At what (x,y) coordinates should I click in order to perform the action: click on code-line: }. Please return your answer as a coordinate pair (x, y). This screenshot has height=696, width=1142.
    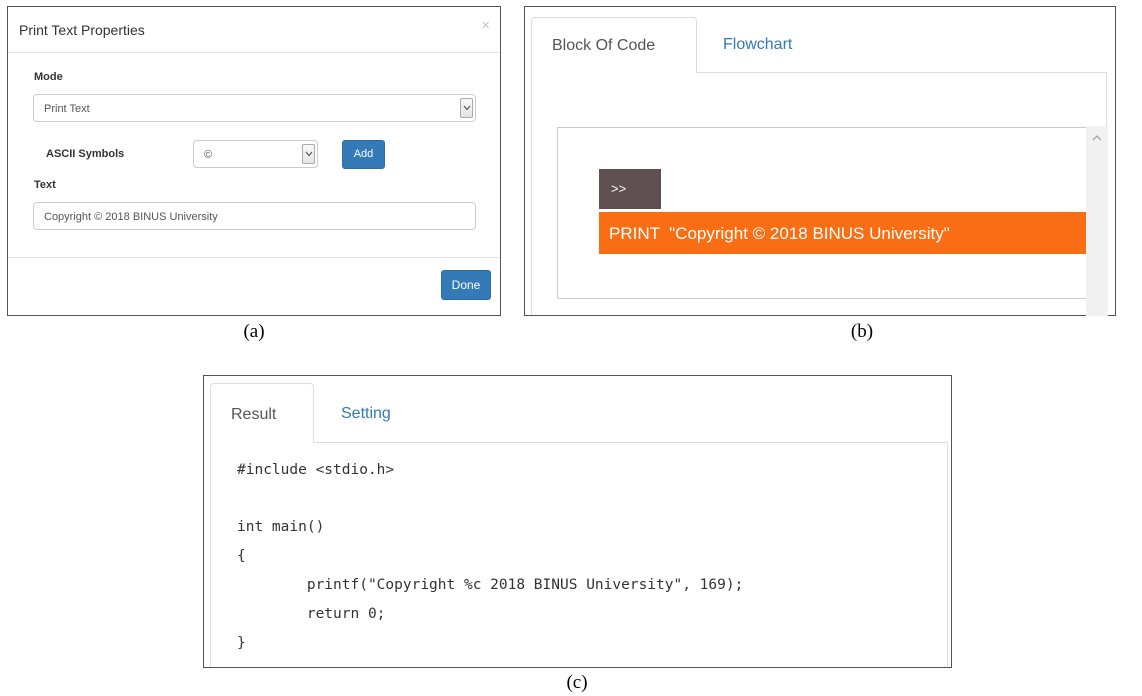
    Looking at the image, I should click on (241, 643).